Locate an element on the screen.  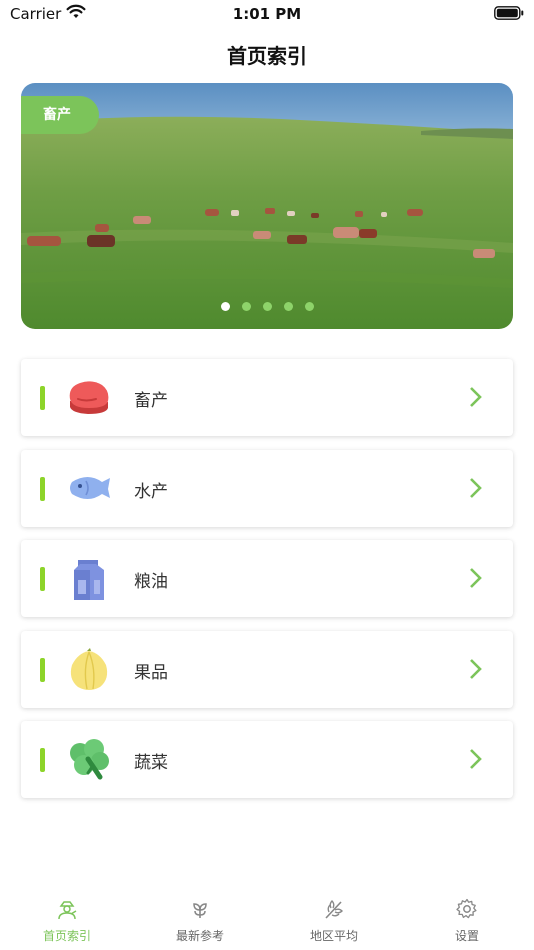
category-label: 果品 is located at coordinates (151, 672).